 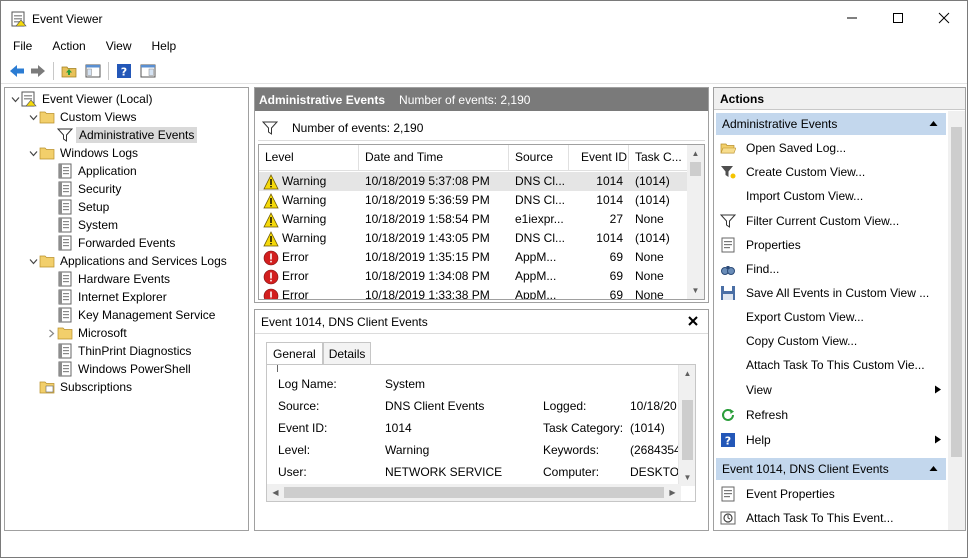 What do you see at coordinates (51, 279) in the screenshot?
I see `expand-spacer` at bounding box center [51, 279].